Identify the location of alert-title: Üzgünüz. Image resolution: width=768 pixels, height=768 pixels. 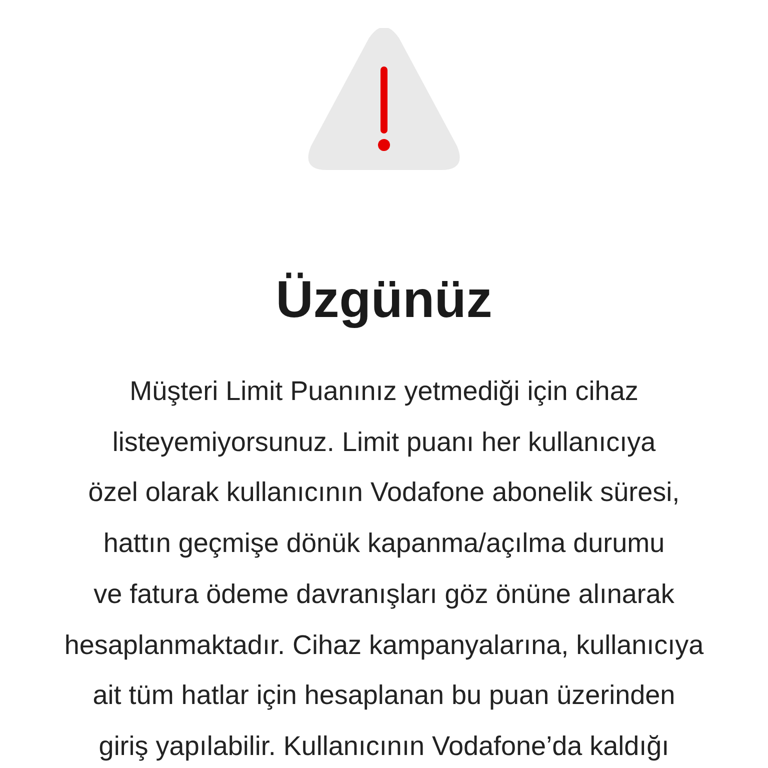
(384, 300).